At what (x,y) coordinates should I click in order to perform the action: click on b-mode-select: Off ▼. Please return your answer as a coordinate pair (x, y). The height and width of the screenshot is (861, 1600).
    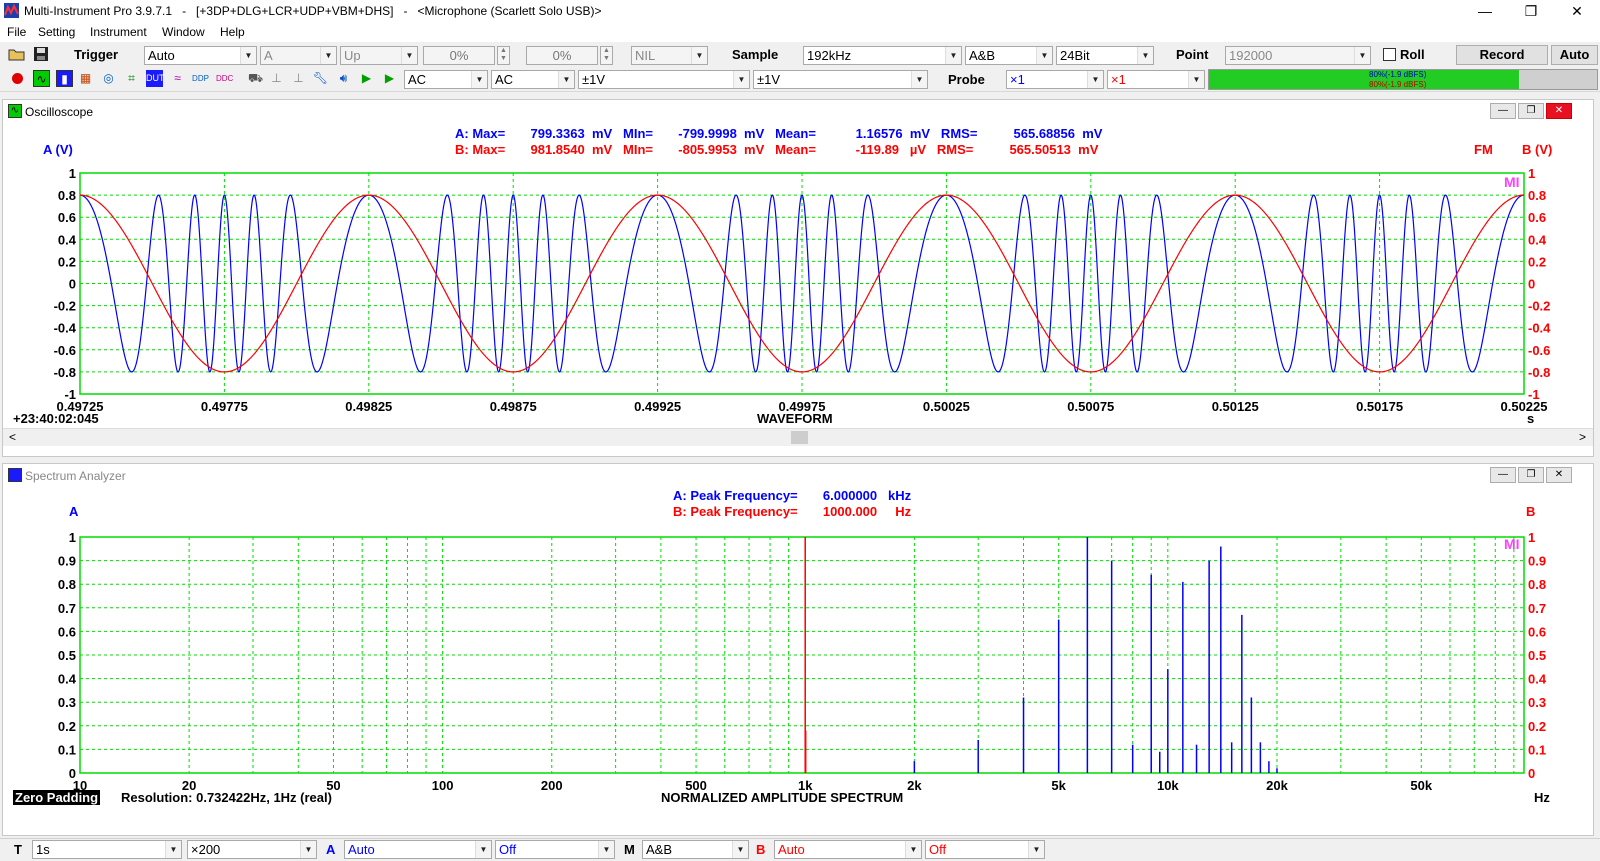
    Looking at the image, I should click on (985, 849).